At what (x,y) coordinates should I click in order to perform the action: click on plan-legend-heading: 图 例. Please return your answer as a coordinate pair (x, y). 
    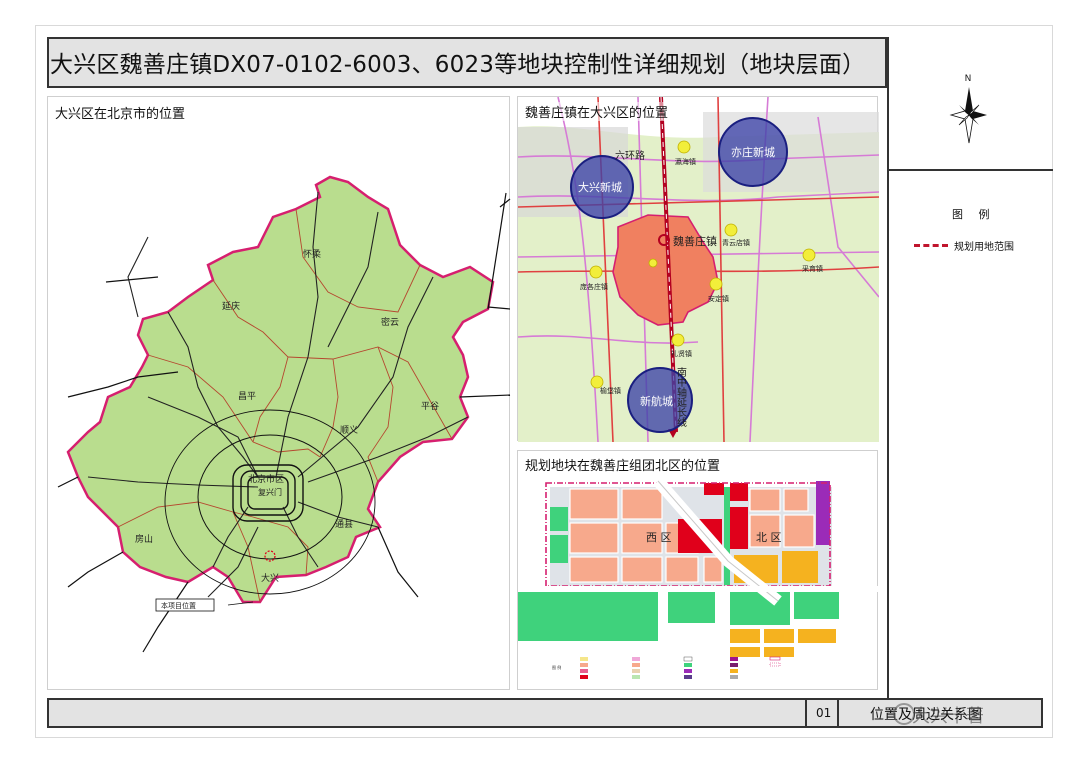
    Looking at the image, I should click on (556, 667).